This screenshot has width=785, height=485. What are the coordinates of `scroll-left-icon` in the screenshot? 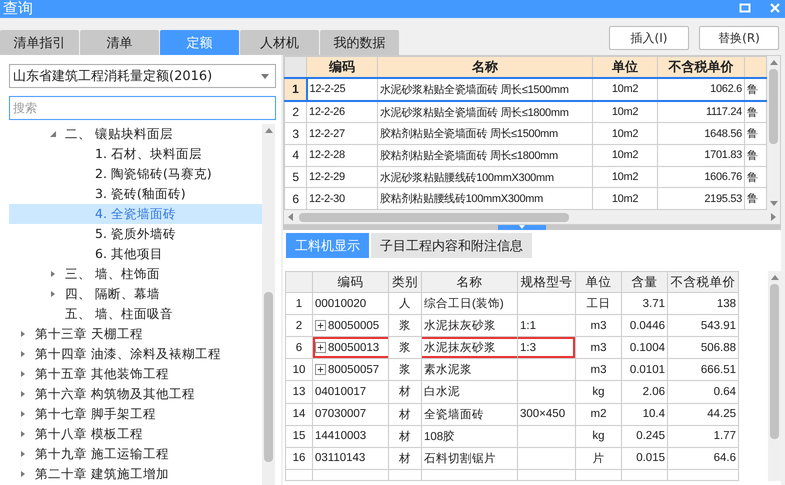 It's located at (290, 217).